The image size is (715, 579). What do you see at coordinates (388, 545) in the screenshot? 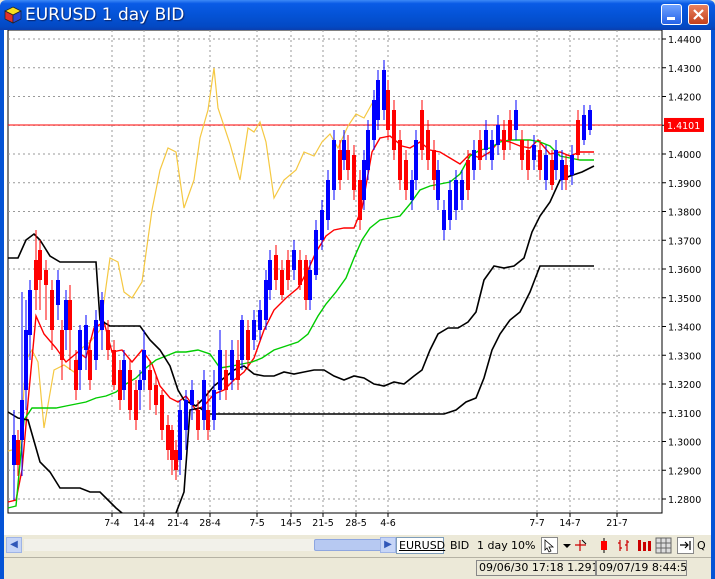
I see `scroll-right-icon: ▶` at bounding box center [388, 545].